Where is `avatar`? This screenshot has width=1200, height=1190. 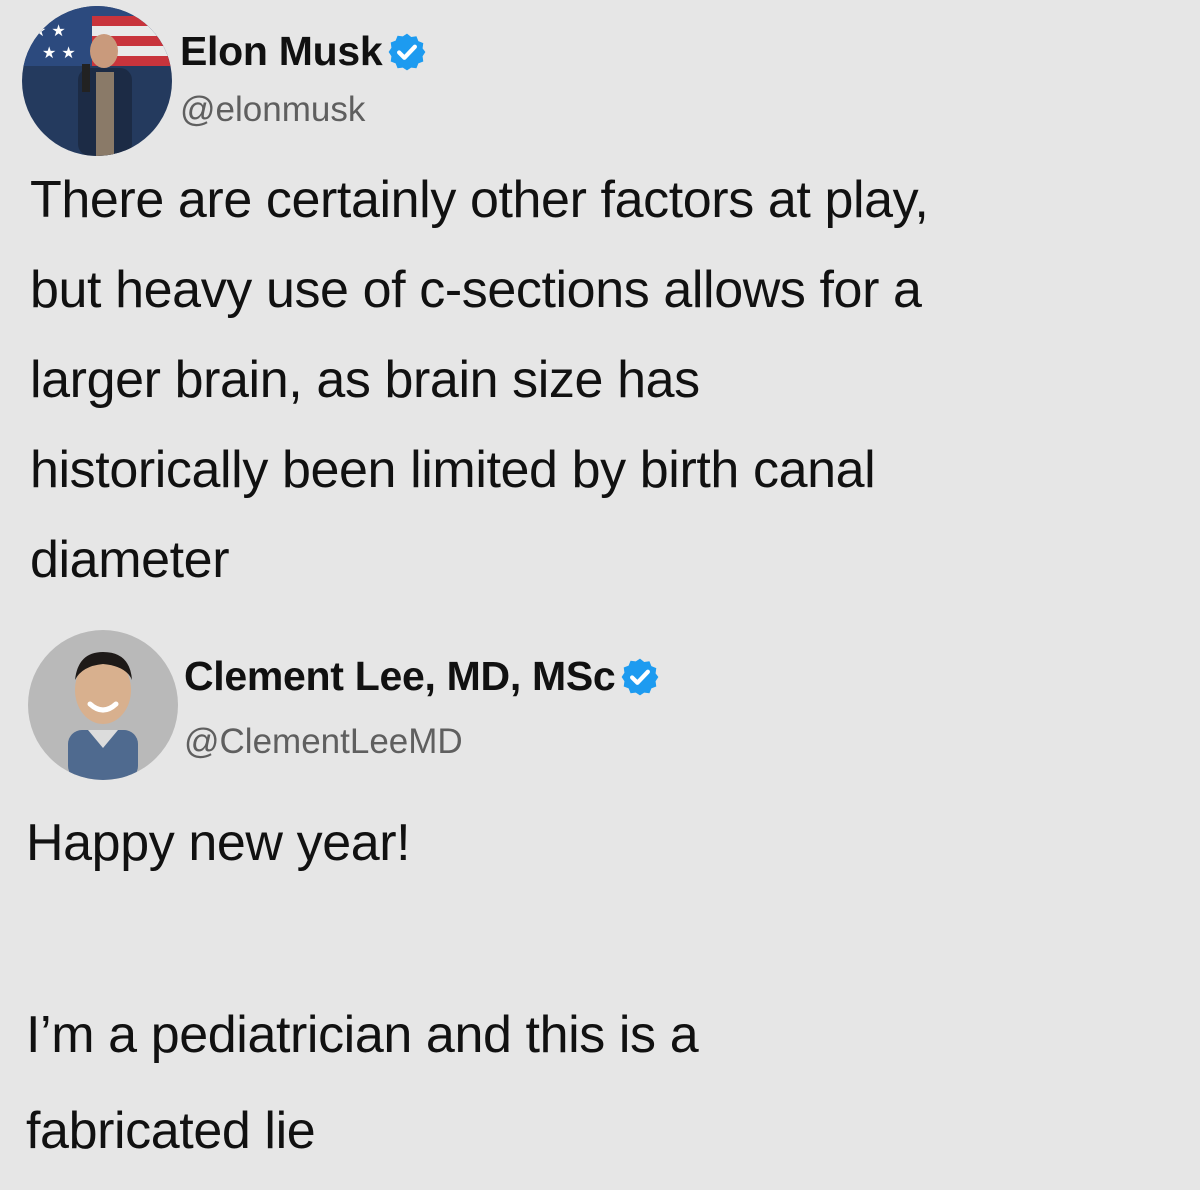 avatar is located at coordinates (103, 705).